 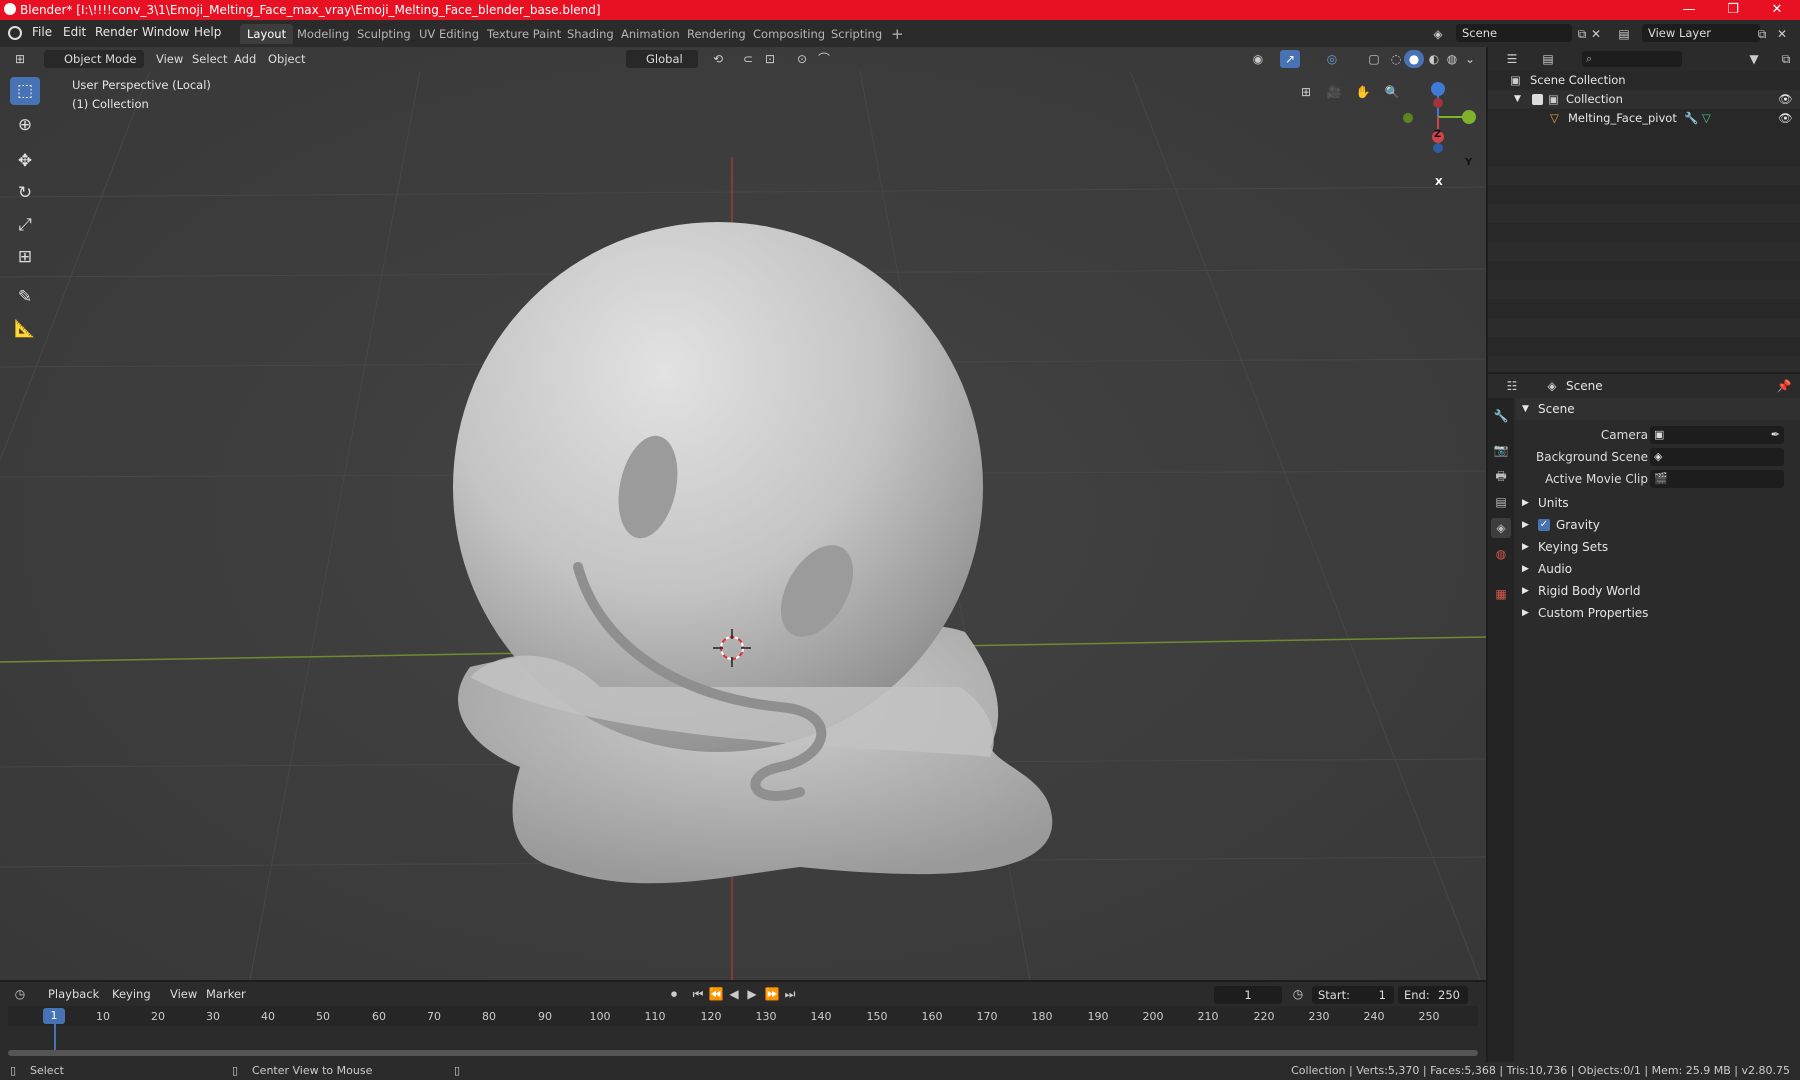 I want to click on new-view-layer-icon: ⧉, so click(x=1762, y=34).